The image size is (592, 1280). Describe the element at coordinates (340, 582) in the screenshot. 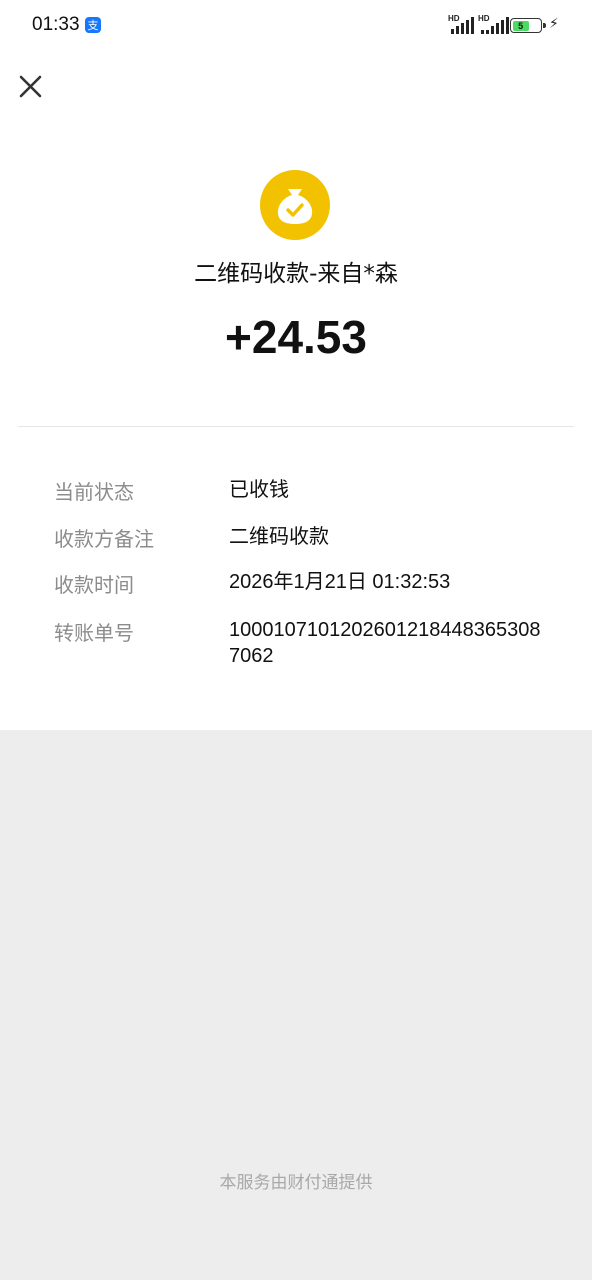

I see `detail-value: 2026年1月21日 01:32:53` at that location.